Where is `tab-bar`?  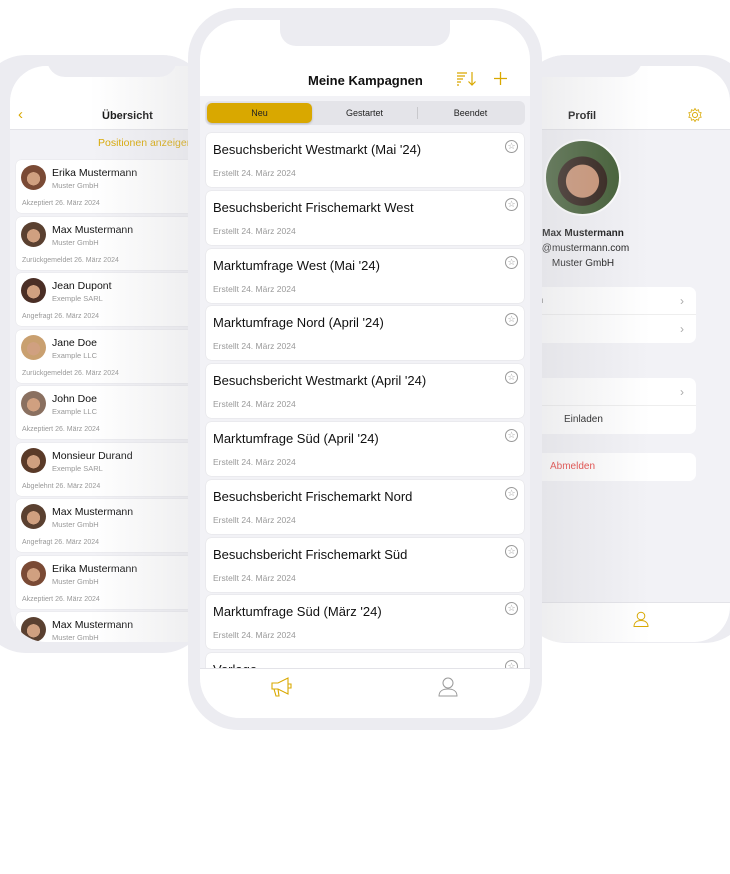 tab-bar is located at coordinates (630, 622).